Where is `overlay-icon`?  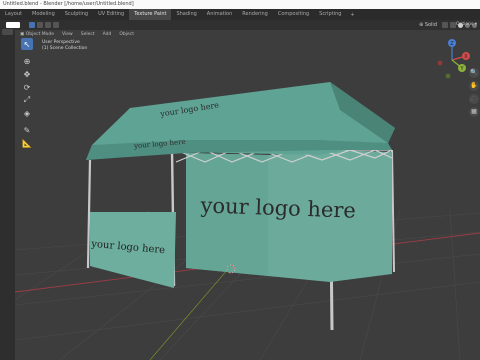
overlay-icon is located at coordinates (445, 25).